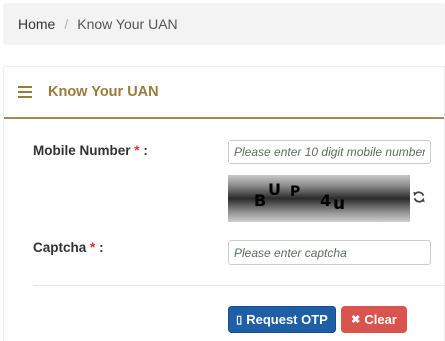 The image size is (445, 341). What do you see at coordinates (239, 320) in the screenshot?
I see `mobile-icon: ▯` at bounding box center [239, 320].